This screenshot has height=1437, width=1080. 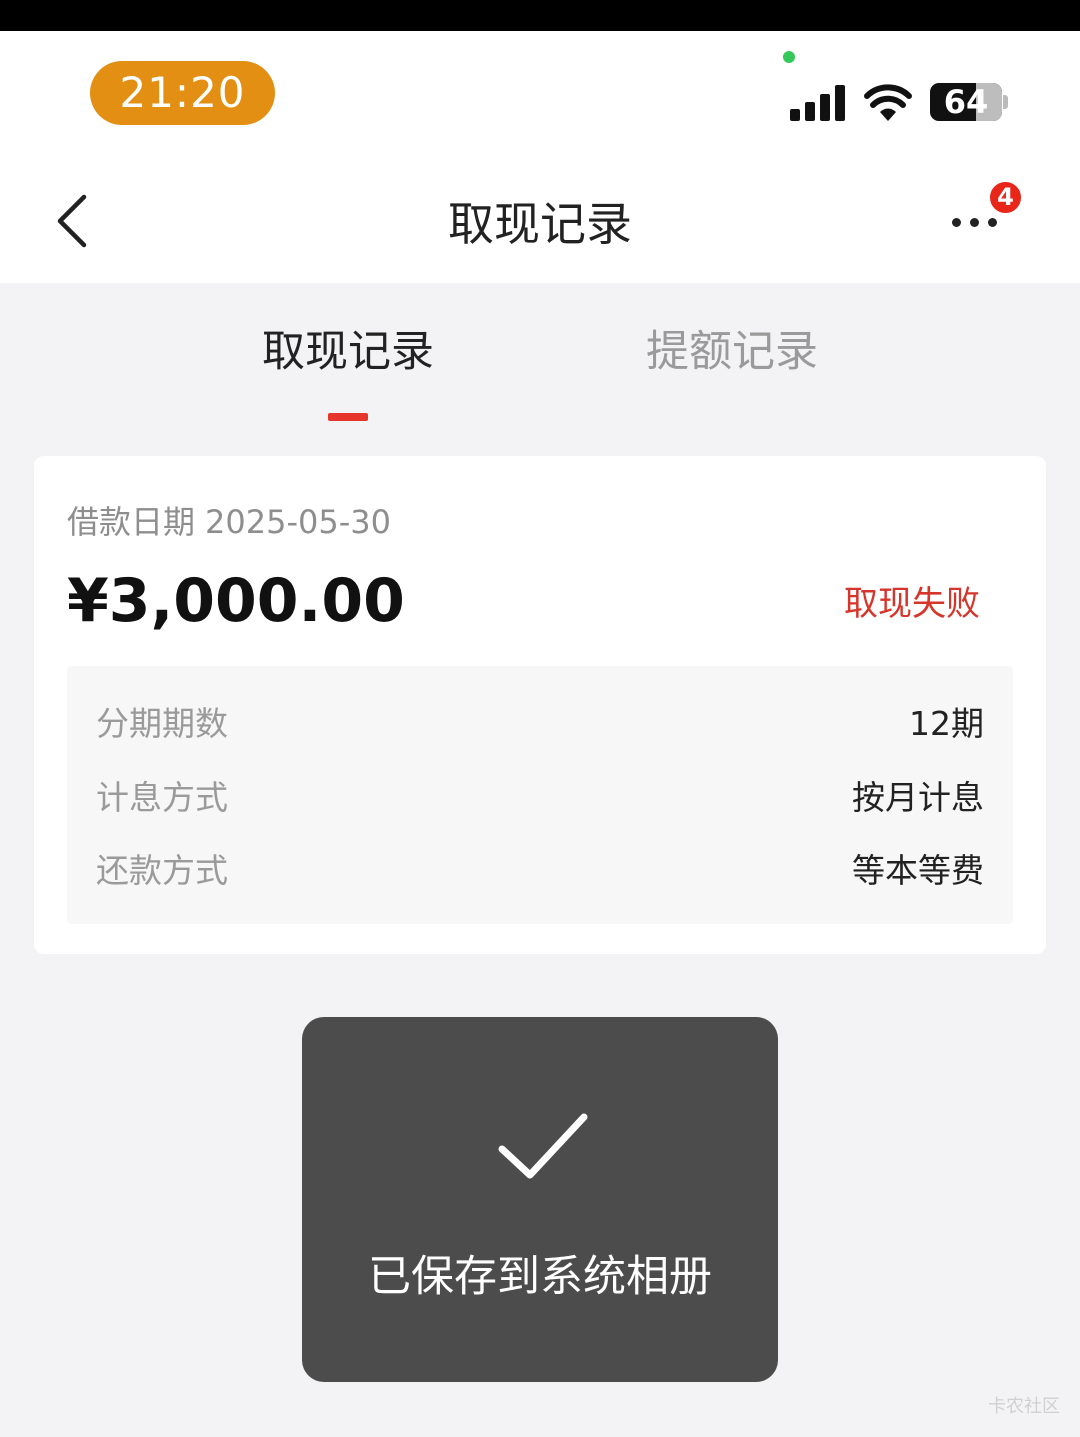 What do you see at coordinates (131, 522) in the screenshot?
I see `loan-date-label: 借款日期` at bounding box center [131, 522].